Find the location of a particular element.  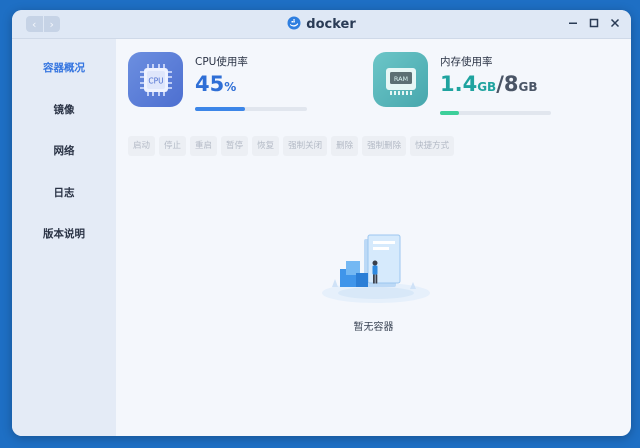

sidebar: 容器概况 镜像 网络 日志 版本说明 is located at coordinates (64, 237).